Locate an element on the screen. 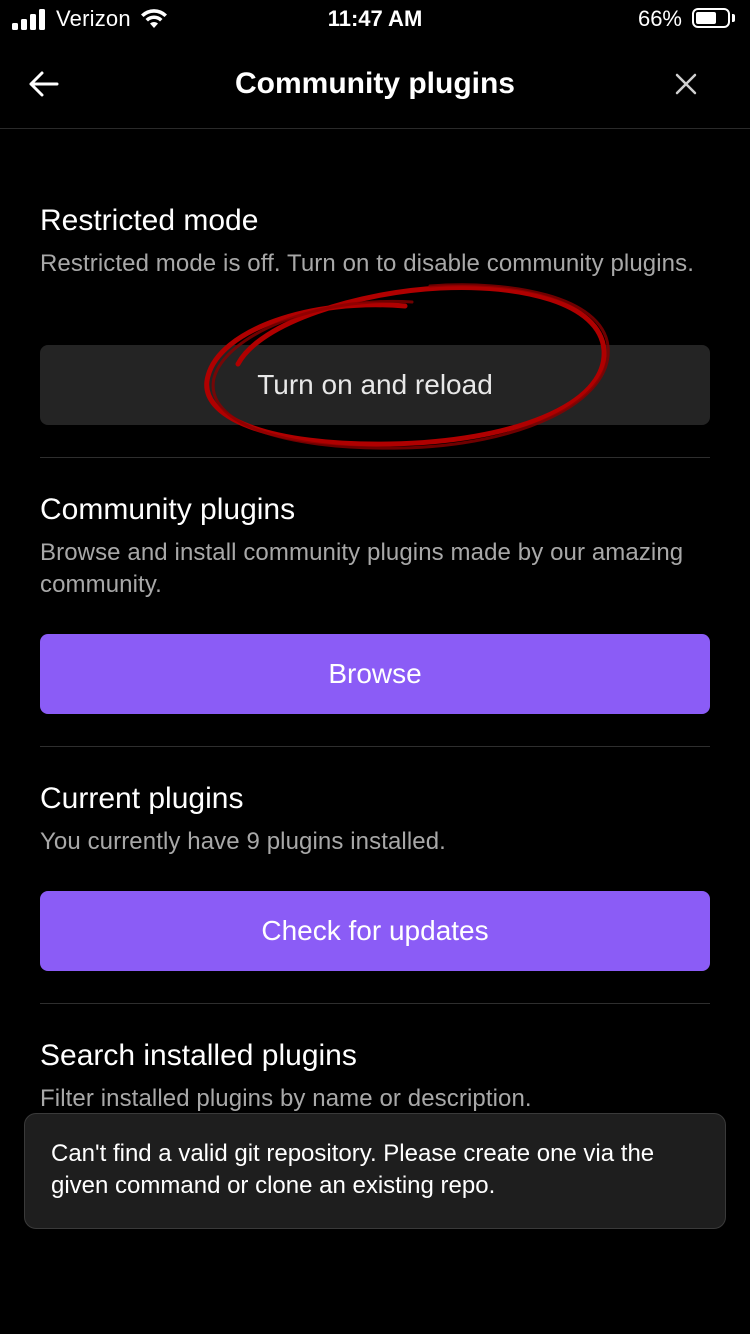 The height and width of the screenshot is (1334, 750). browse-button: Browse is located at coordinates (375, 674).